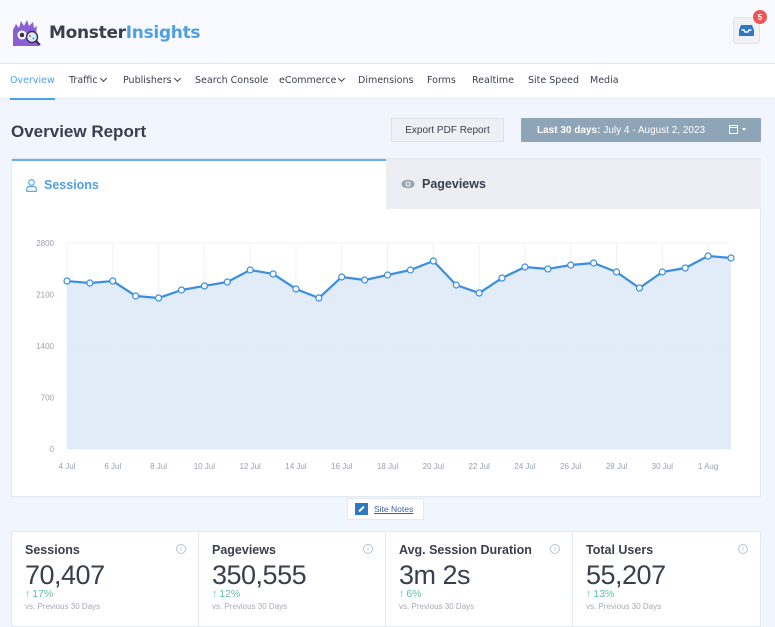 Image resolution: width=775 pixels, height=627 pixels. Describe the element at coordinates (250, 466) in the screenshot. I see `x-tick-label: 12 Jul` at that location.